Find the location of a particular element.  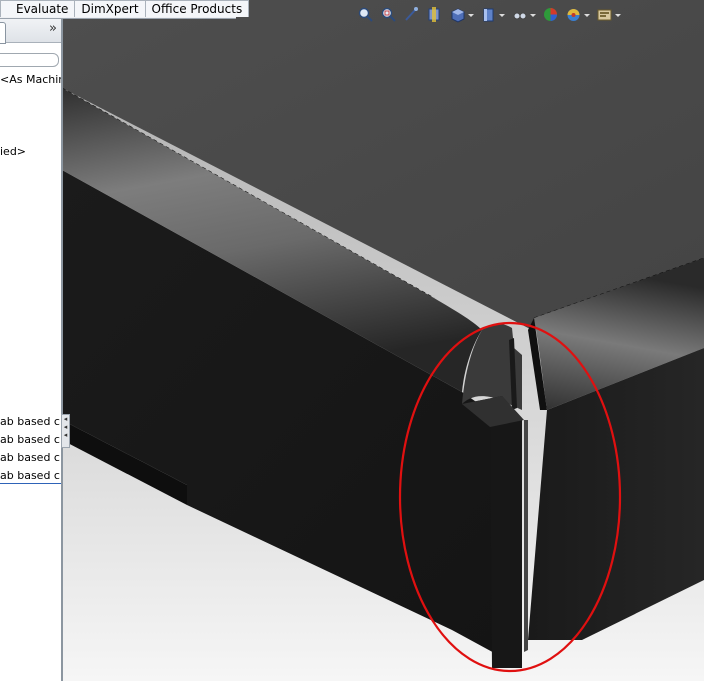

command-manager-tabs: Evaluate DimXpert Office Products is located at coordinates (125, 9).